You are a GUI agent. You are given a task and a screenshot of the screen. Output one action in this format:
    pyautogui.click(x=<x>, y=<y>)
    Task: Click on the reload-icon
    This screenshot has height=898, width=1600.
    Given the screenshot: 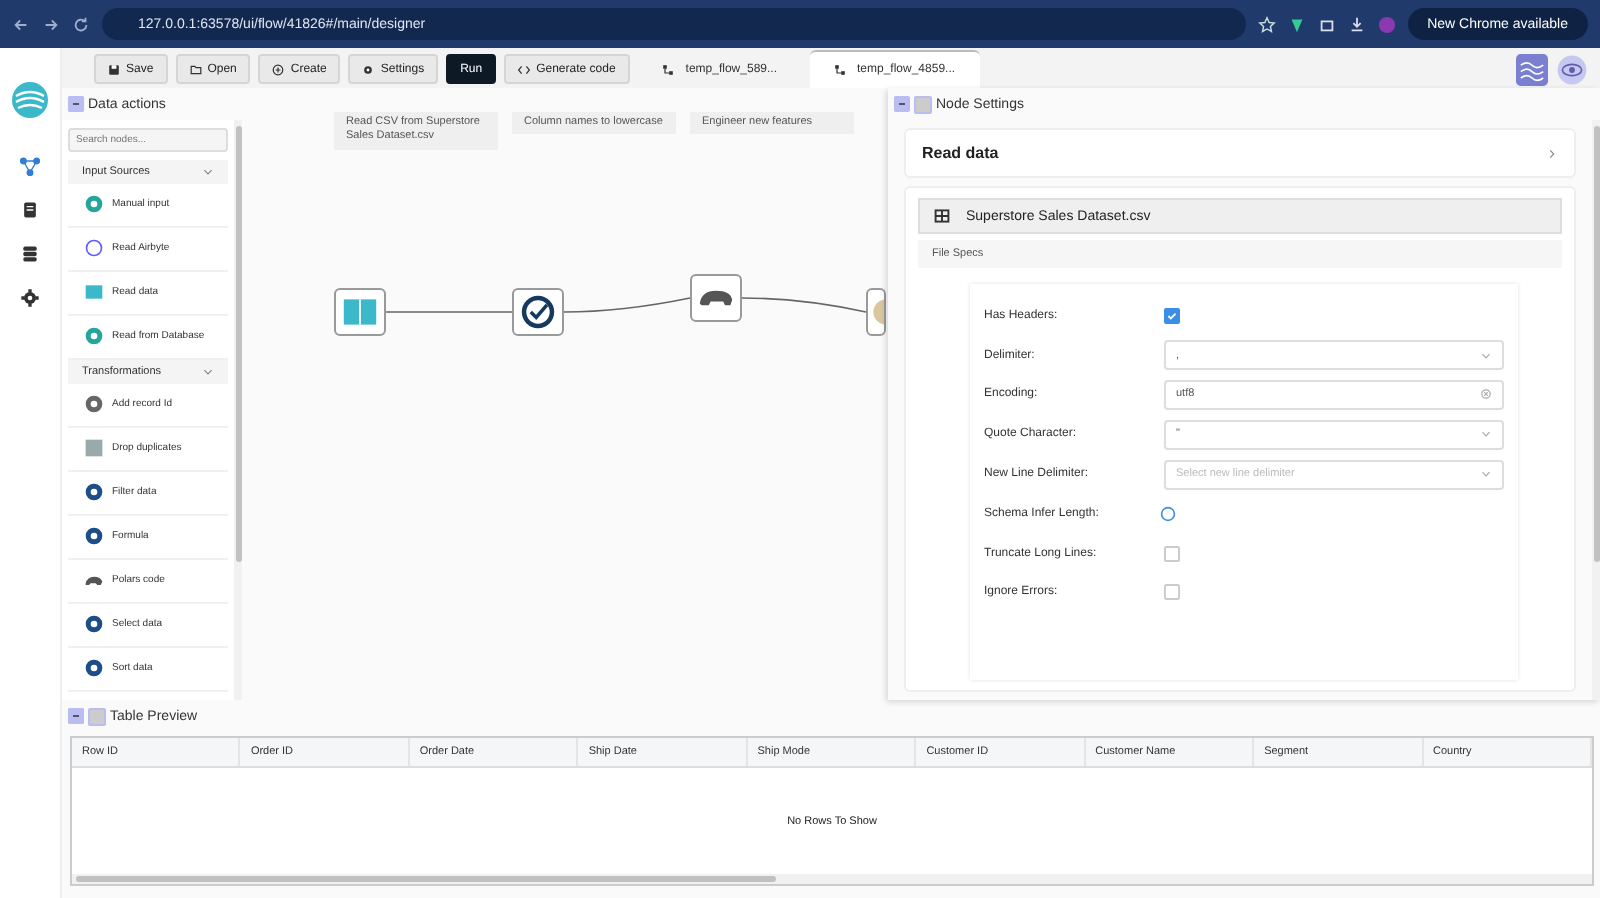 What is the action you would take?
    pyautogui.click(x=81, y=24)
    